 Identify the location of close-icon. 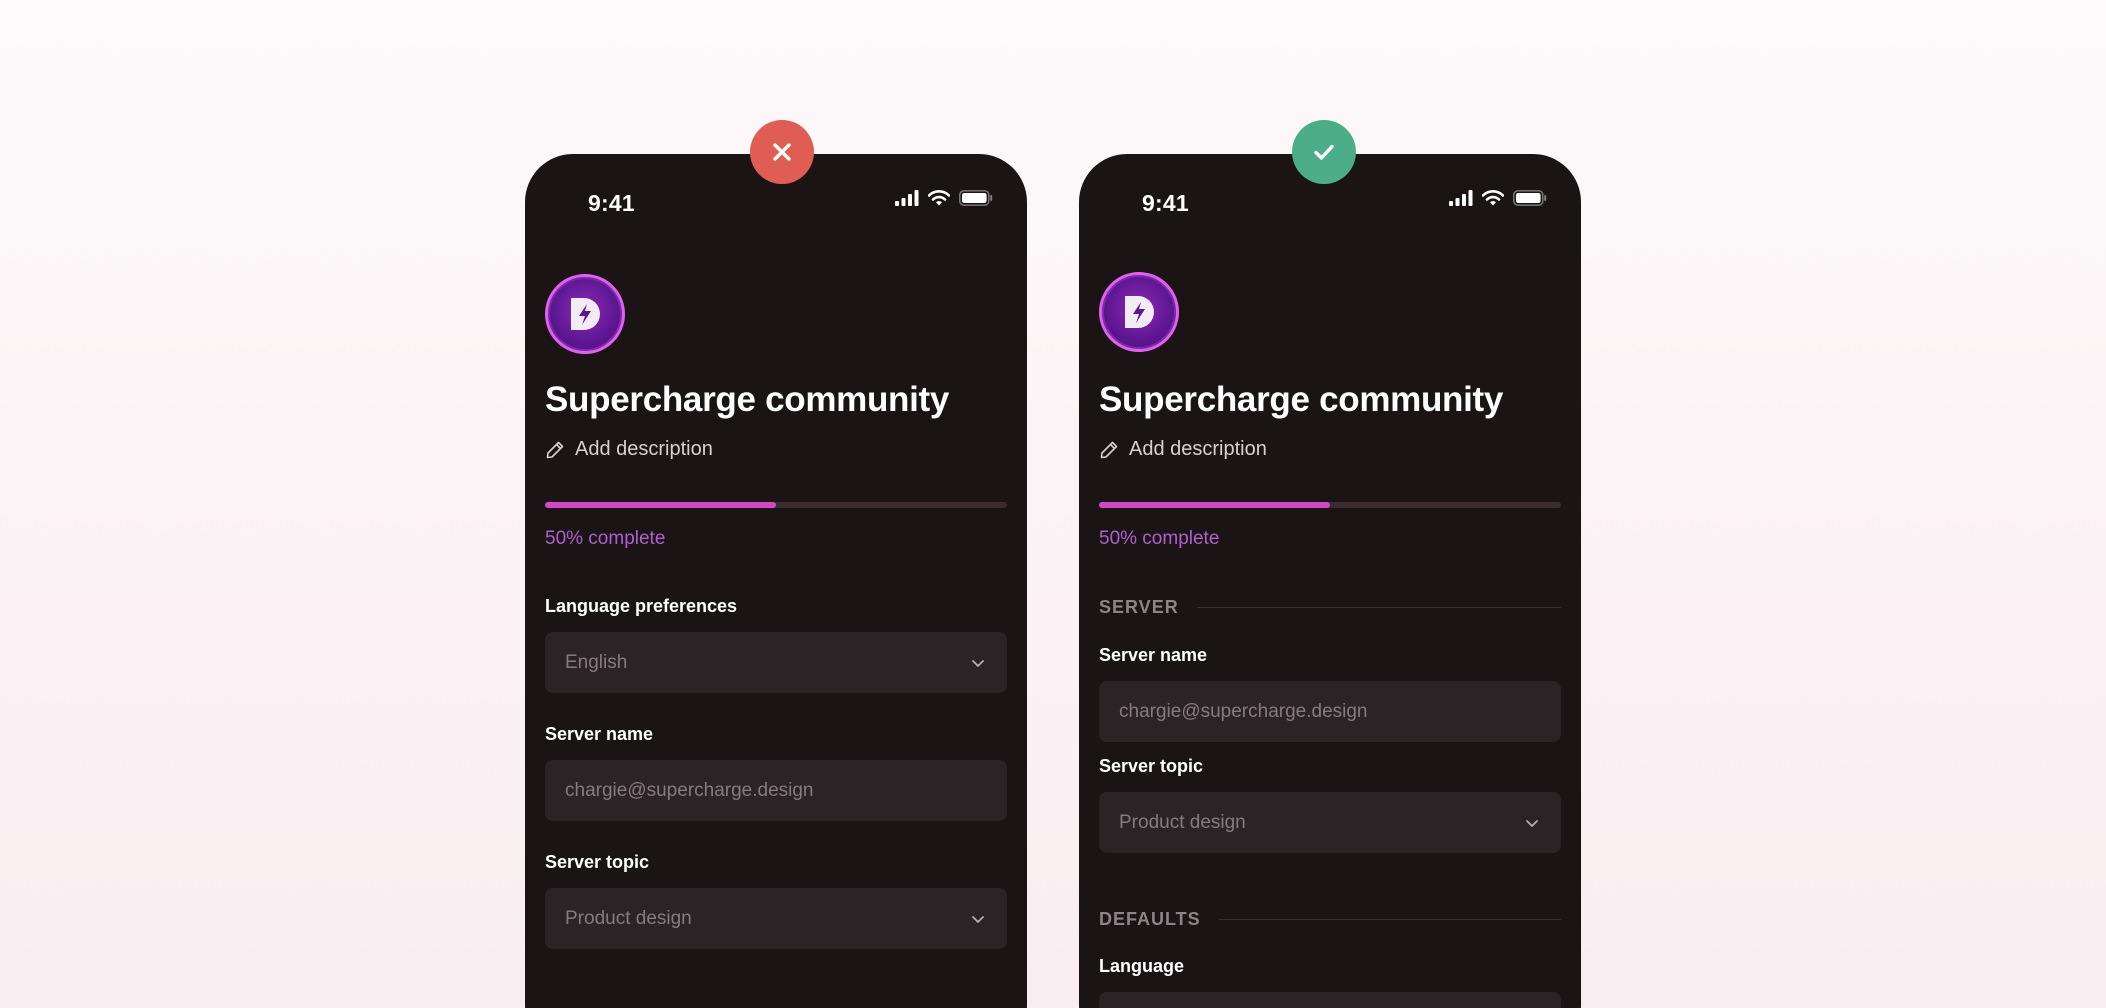
(782, 152).